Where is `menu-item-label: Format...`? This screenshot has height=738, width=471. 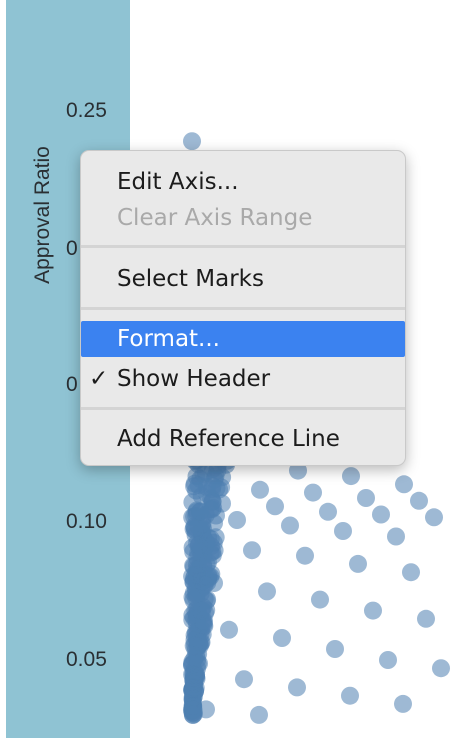 menu-item-label: Format... is located at coordinates (168, 339).